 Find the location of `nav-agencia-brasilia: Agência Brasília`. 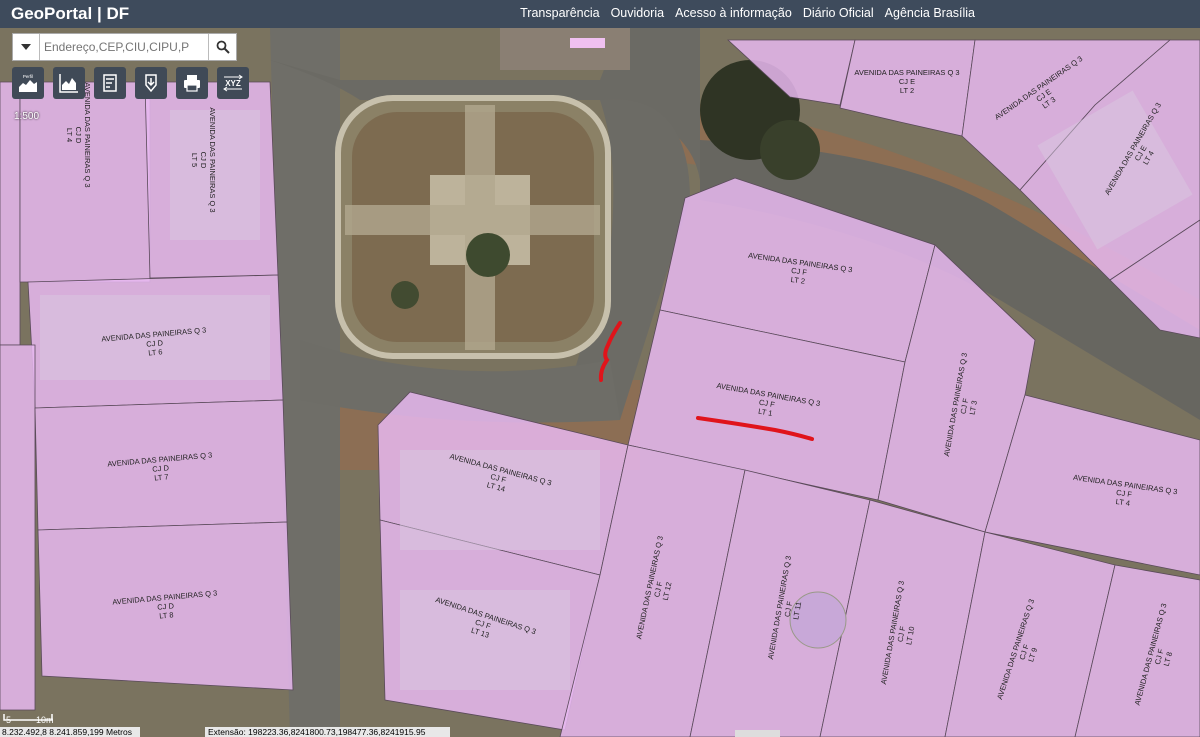

nav-agencia-brasilia: Agência Brasília is located at coordinates (930, 13).